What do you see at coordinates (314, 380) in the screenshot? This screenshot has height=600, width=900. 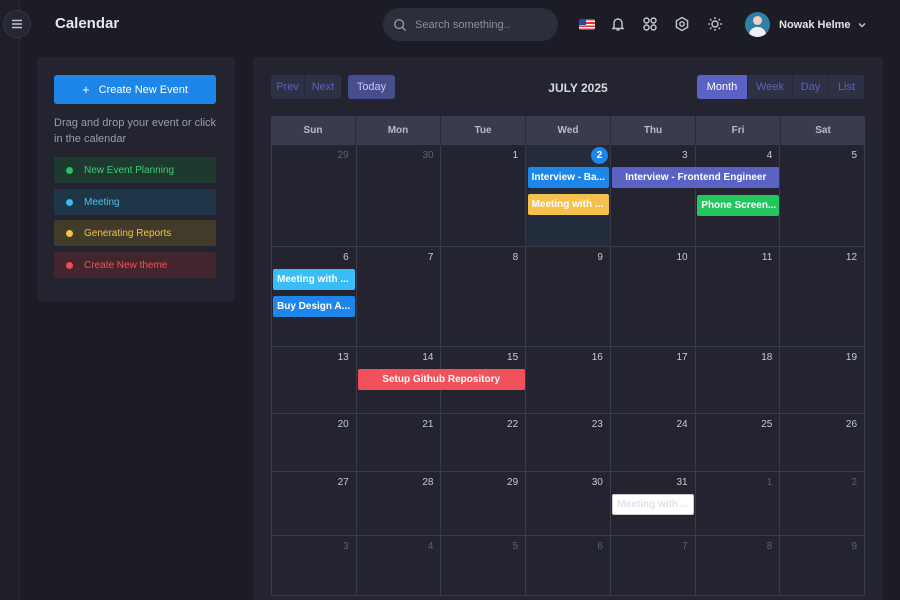 I see `day-cell: 13` at bounding box center [314, 380].